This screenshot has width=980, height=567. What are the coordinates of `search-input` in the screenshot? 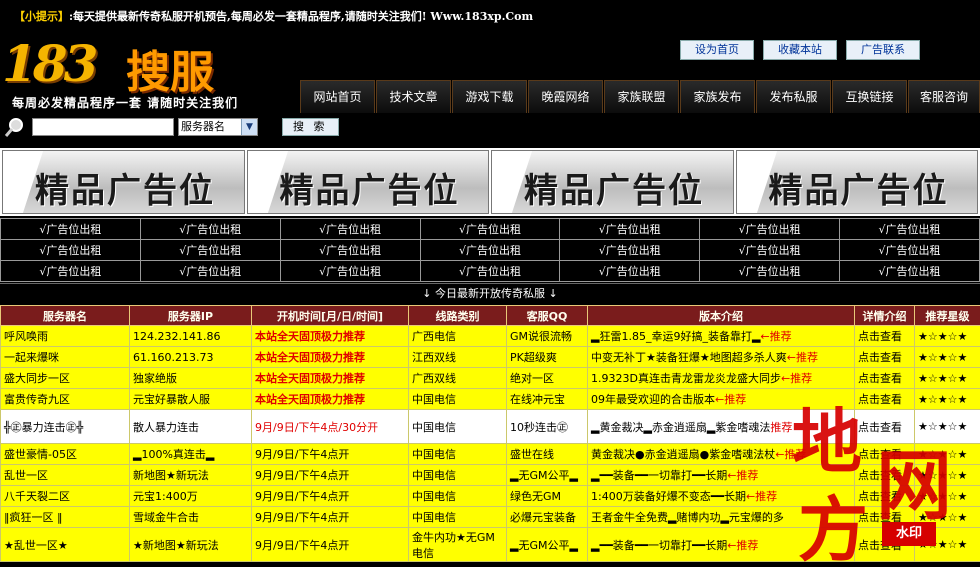 It's located at (103, 127).